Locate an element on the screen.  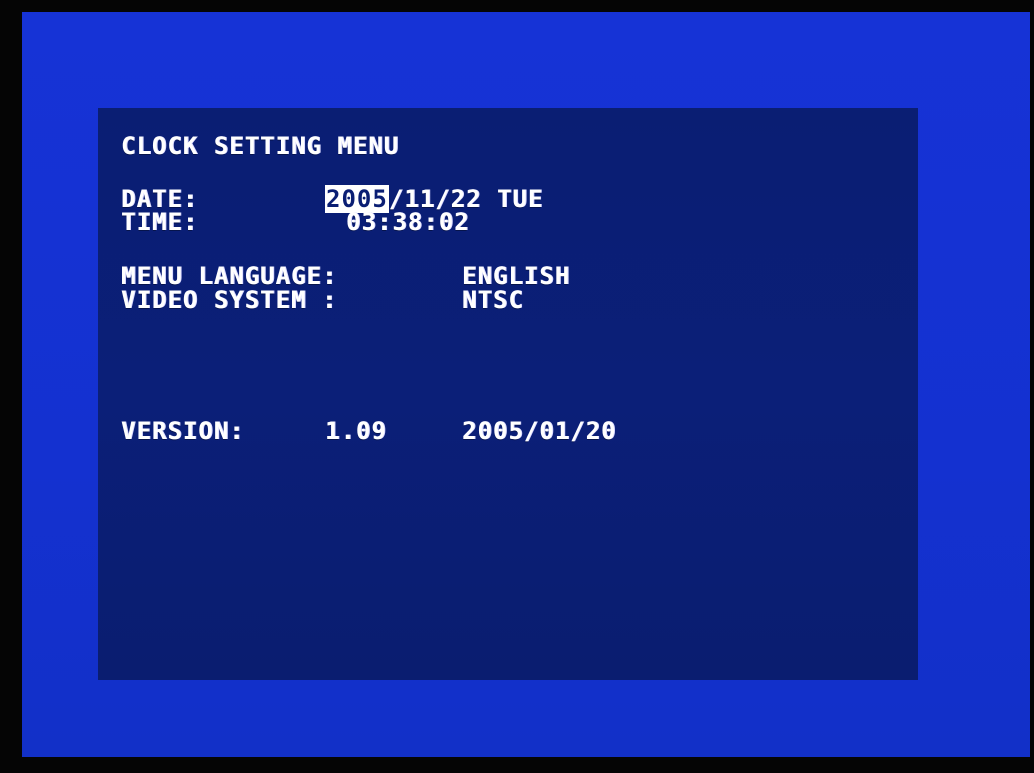
menu-language-value: ENGLISH is located at coordinates (516, 276).